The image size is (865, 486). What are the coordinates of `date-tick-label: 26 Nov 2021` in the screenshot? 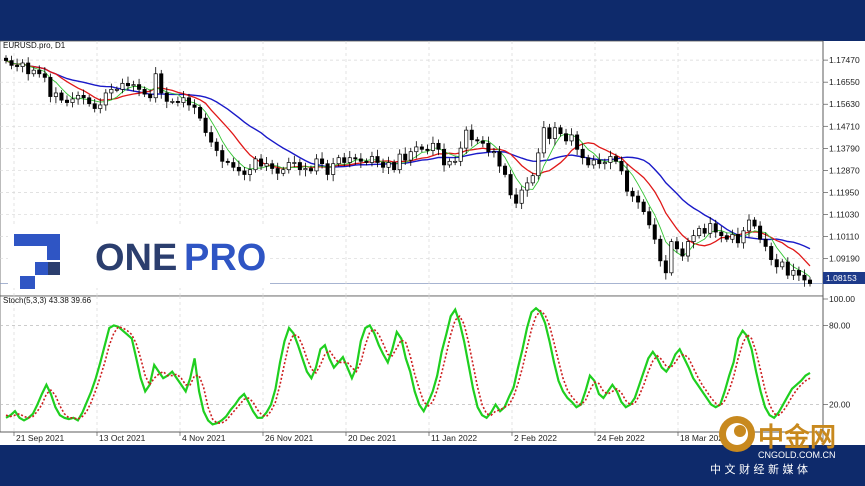 It's located at (289, 438).